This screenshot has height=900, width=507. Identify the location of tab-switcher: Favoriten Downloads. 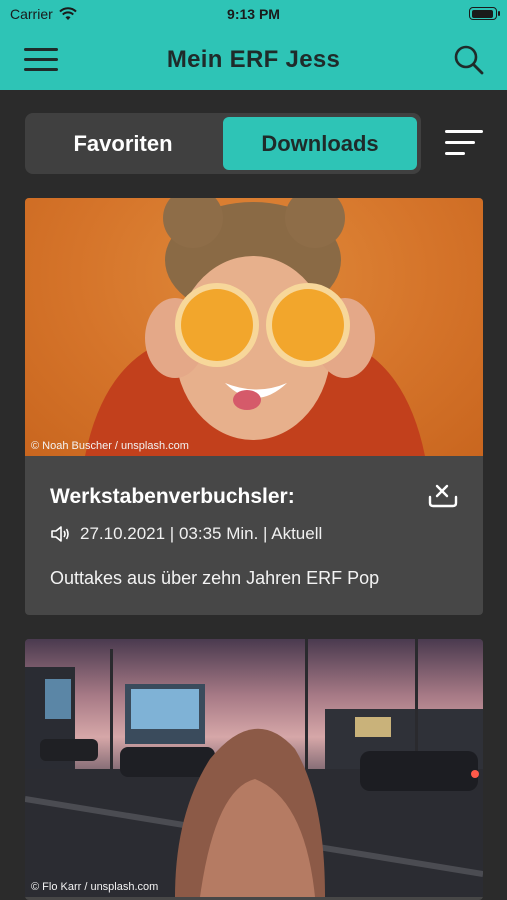
(223, 143).